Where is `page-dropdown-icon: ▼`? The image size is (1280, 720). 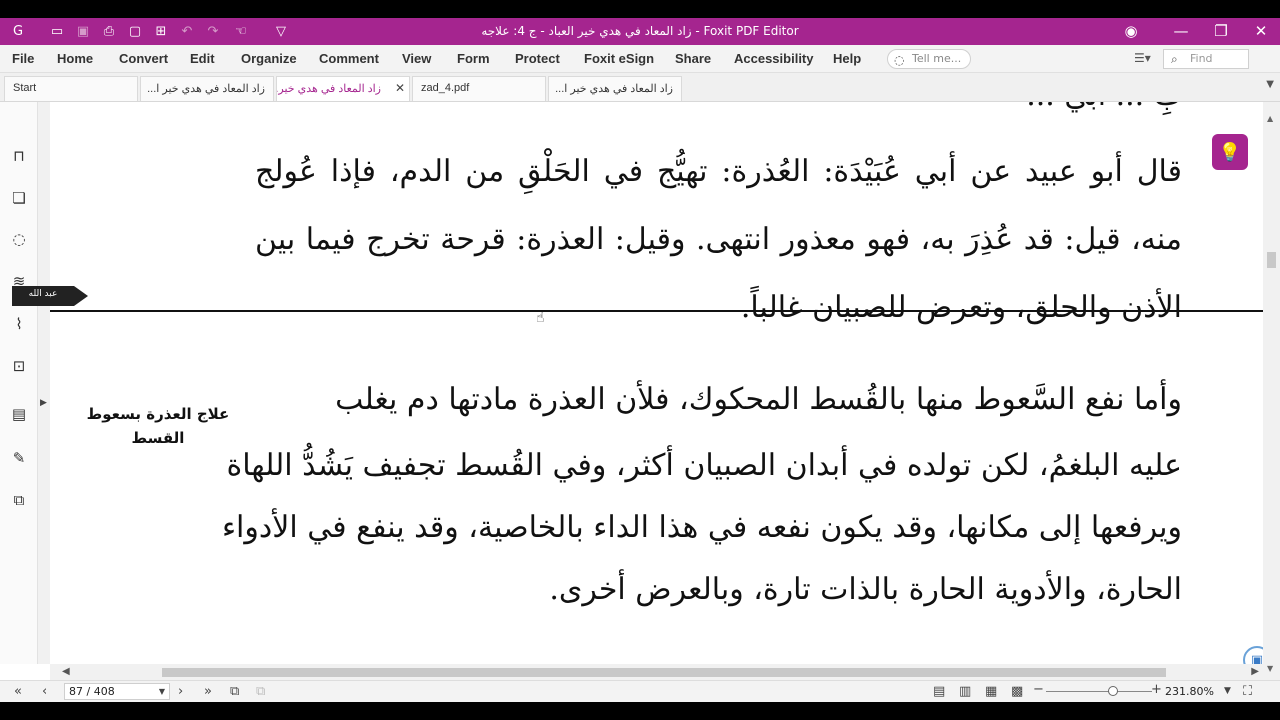
page-dropdown-icon: ▼ is located at coordinates (162, 691).